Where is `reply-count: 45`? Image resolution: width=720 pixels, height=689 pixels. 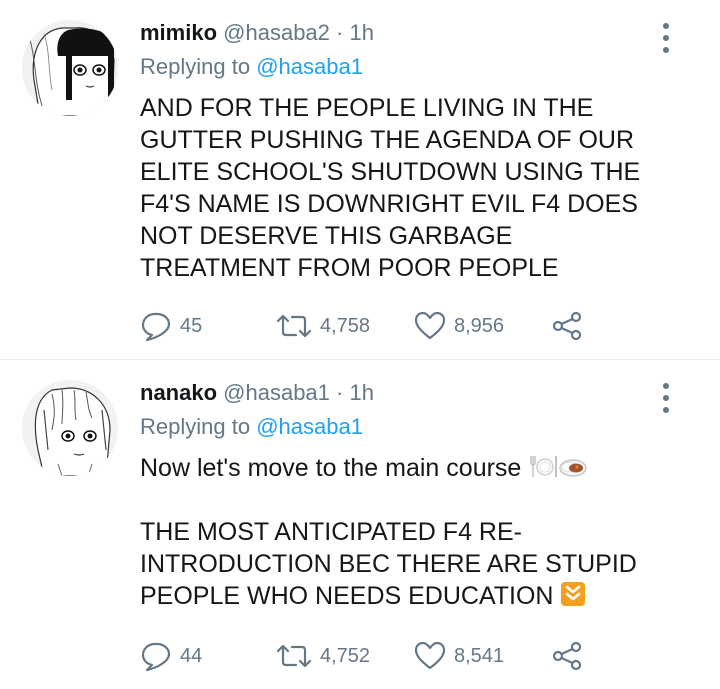
reply-count: 45 is located at coordinates (191, 325).